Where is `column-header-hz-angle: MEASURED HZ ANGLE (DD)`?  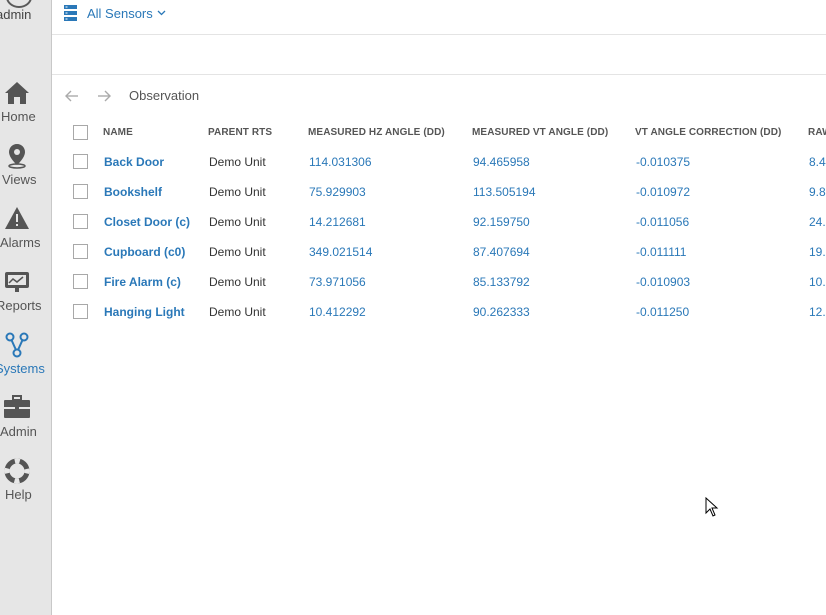 column-header-hz-angle: MEASURED HZ ANGLE (DD) is located at coordinates (376, 132).